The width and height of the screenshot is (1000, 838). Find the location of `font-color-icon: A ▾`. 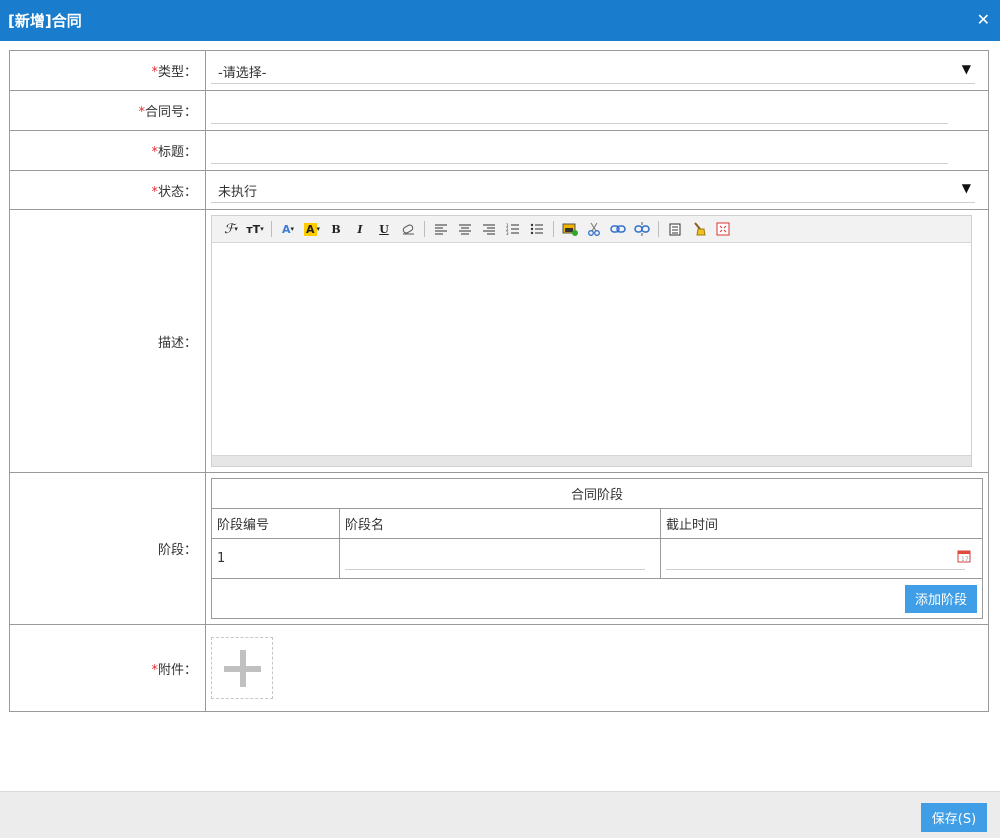

font-color-icon: A ▾ is located at coordinates (288, 229).